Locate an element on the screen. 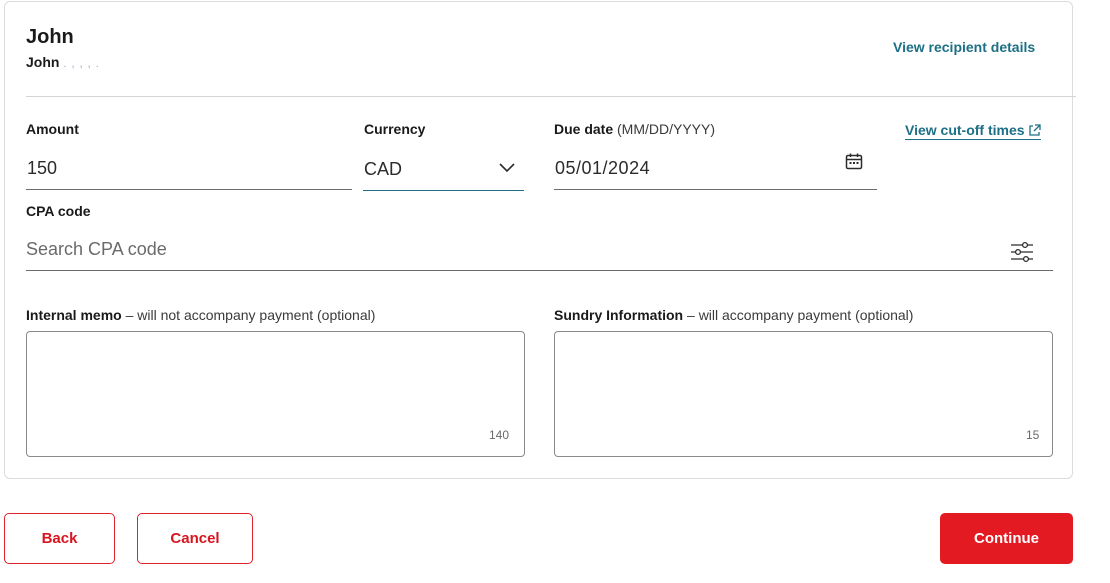  amount-input is located at coordinates (189, 169).